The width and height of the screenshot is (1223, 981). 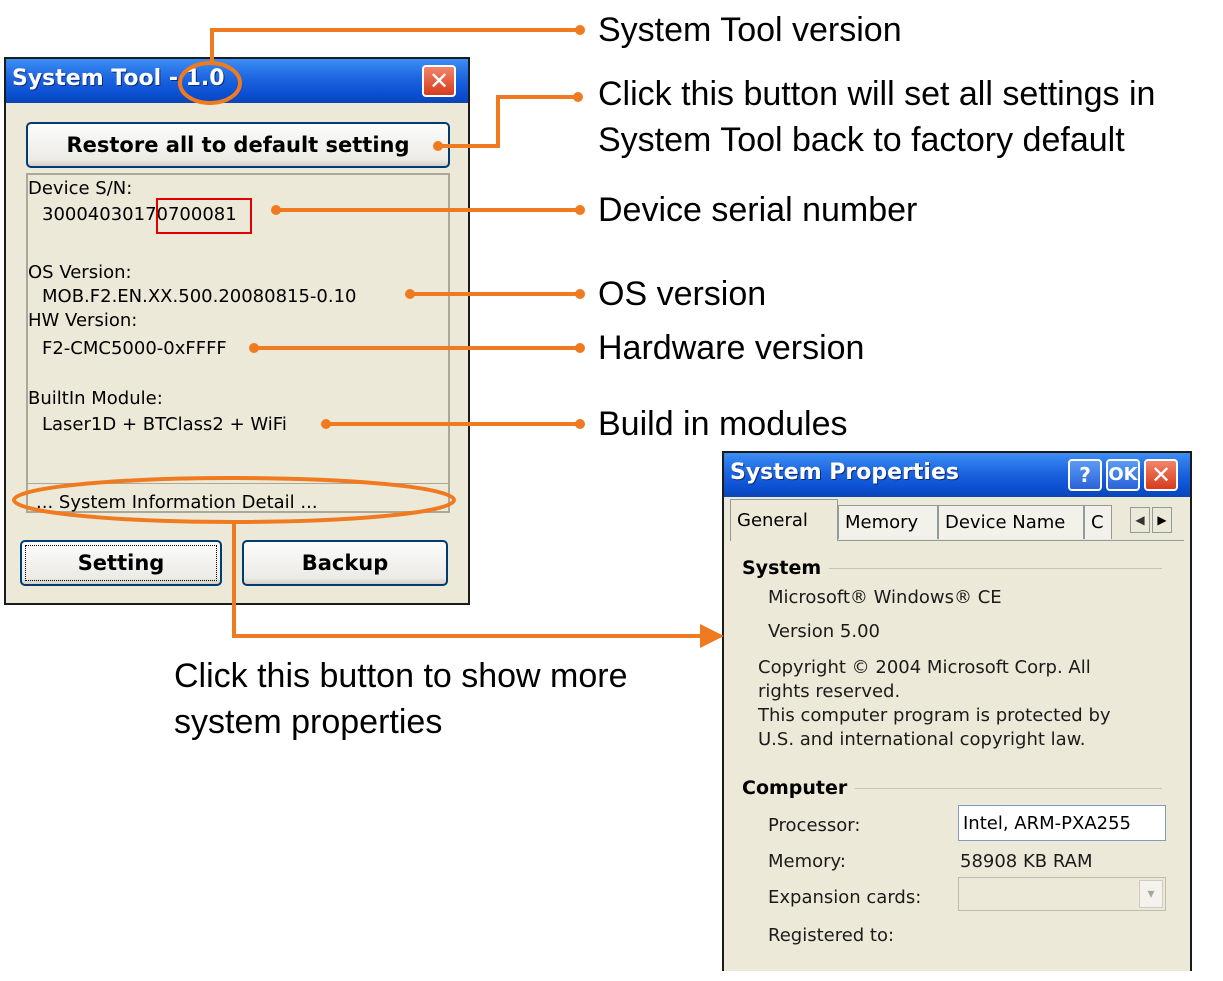 What do you see at coordinates (345, 563) in the screenshot?
I see `backup-button: Backup` at bounding box center [345, 563].